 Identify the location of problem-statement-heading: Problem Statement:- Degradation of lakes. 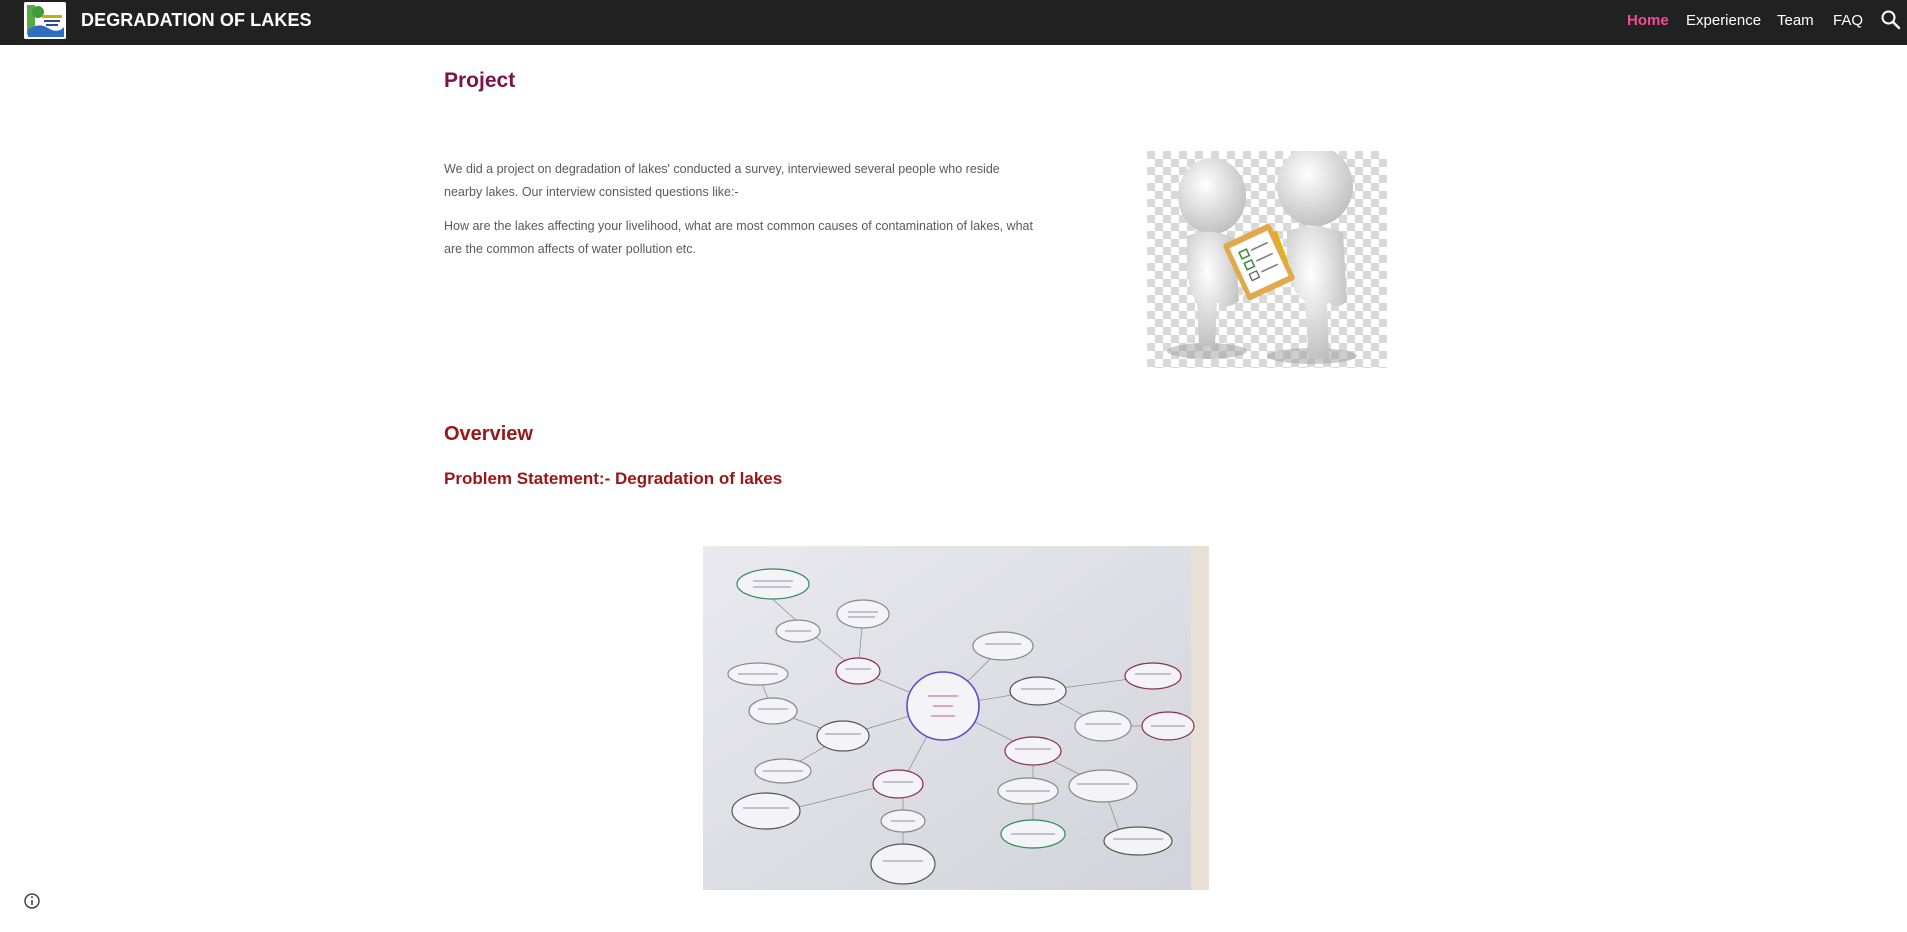
(613, 478).